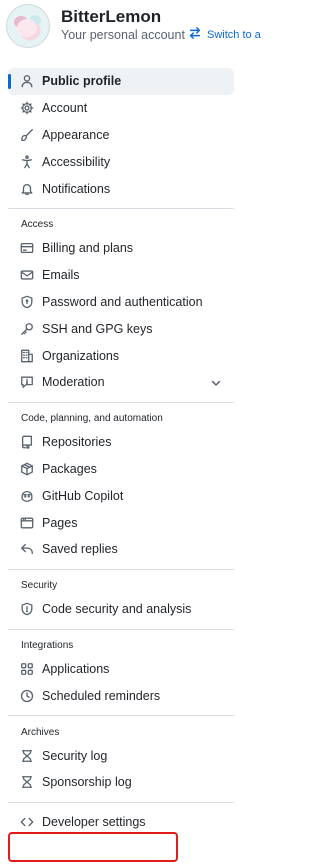 The width and height of the screenshot is (320, 868). I want to click on account-type-label: Your personal account, so click(123, 35).